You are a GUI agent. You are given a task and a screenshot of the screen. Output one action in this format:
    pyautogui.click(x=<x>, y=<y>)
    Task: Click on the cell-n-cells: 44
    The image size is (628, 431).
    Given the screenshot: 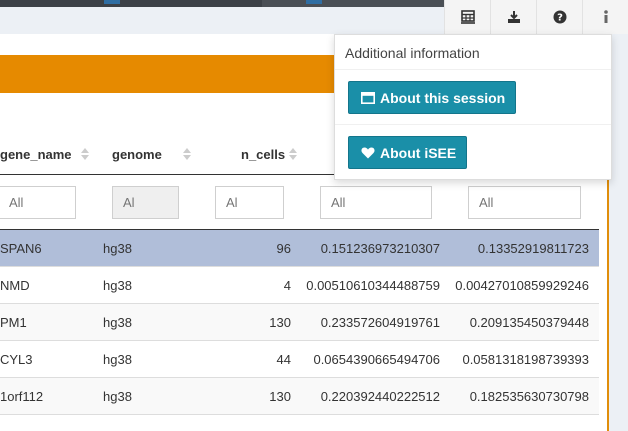 What is the action you would take?
    pyautogui.click(x=283, y=359)
    